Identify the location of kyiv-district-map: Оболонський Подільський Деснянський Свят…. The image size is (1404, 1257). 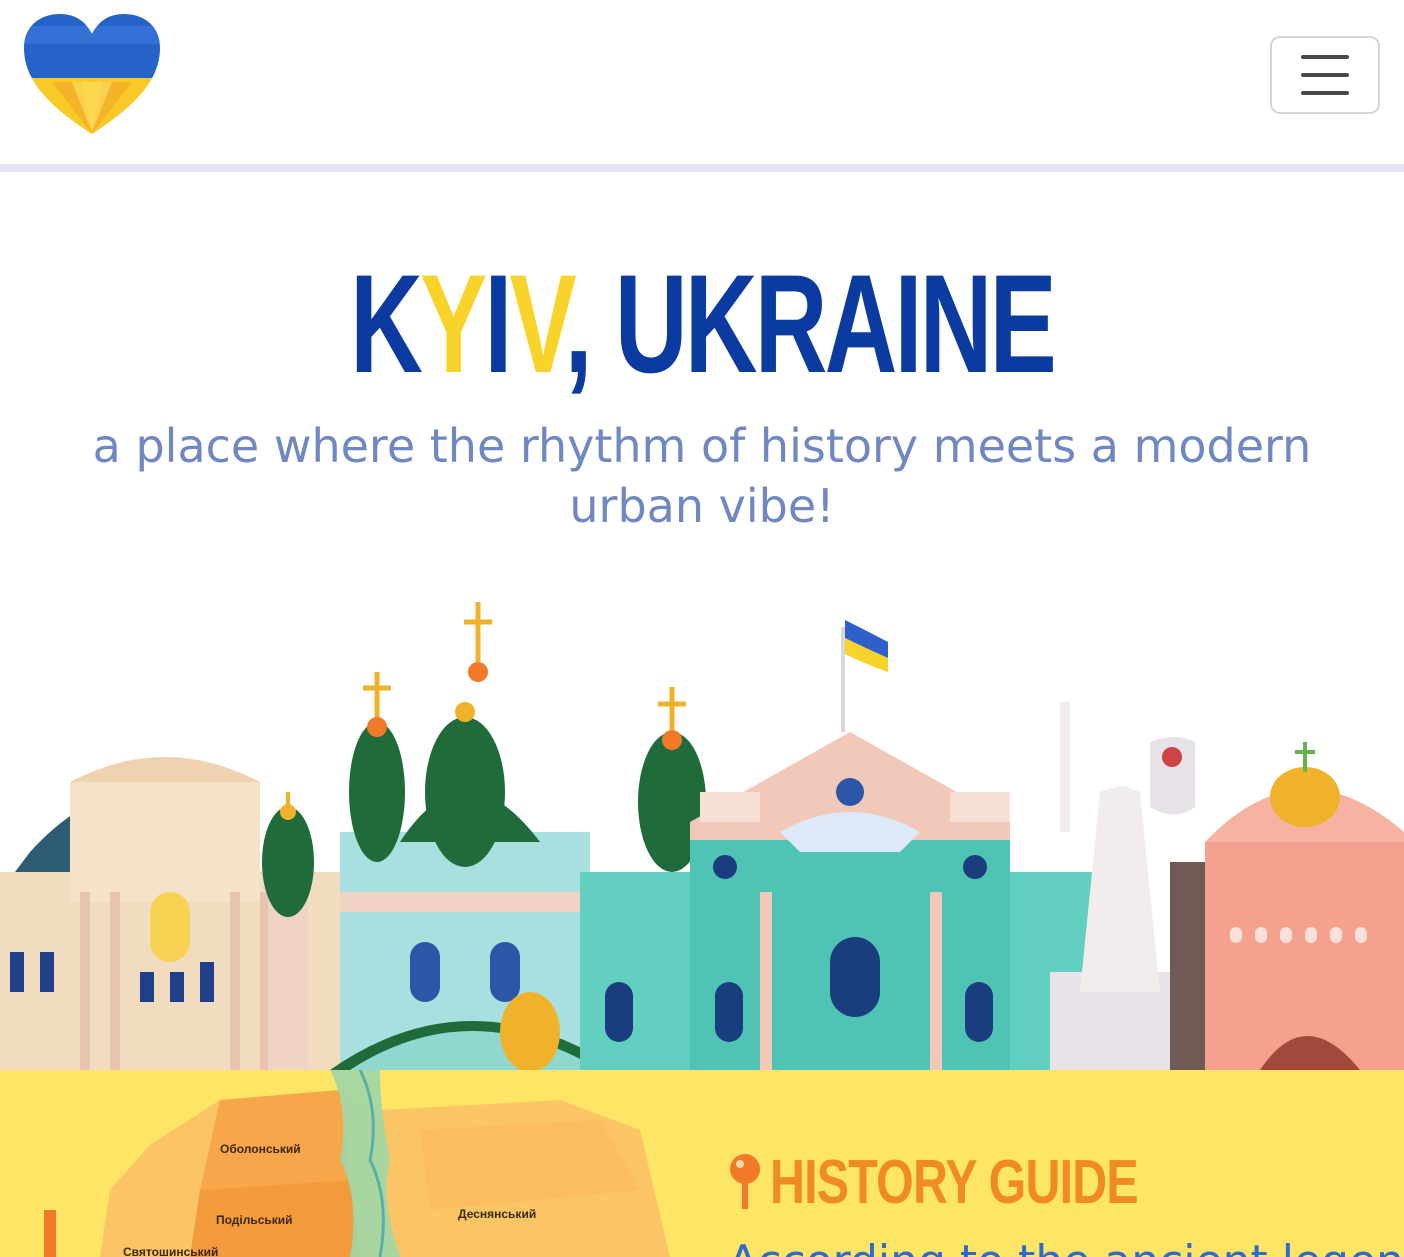
(350, 1163).